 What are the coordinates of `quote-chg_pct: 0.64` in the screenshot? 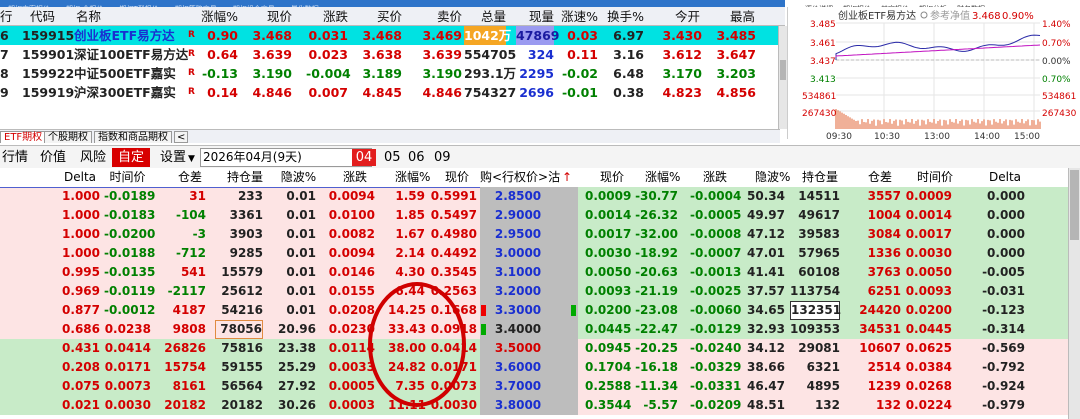 It's located at (222, 54).